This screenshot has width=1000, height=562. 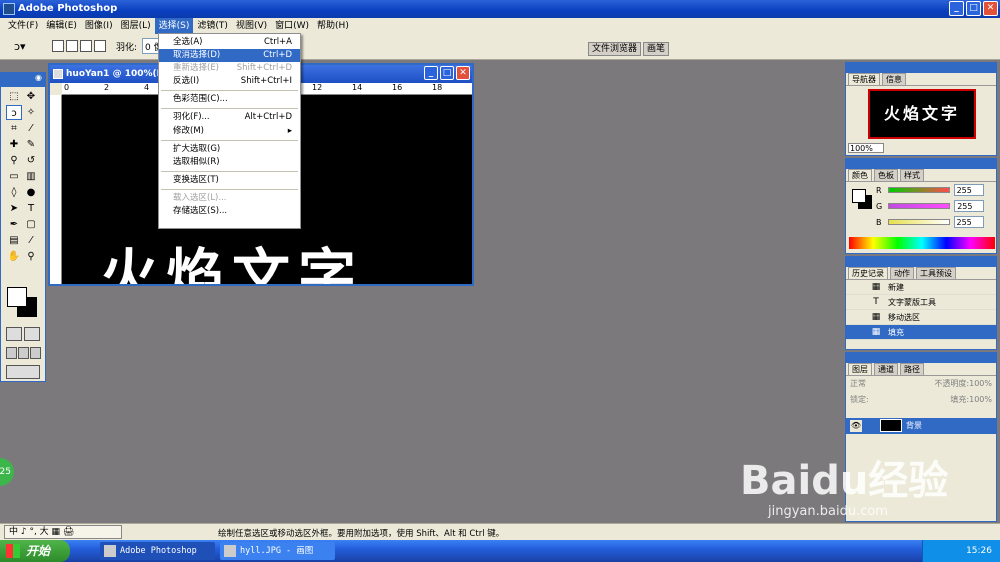 What do you see at coordinates (615, 49) in the screenshot?
I see `tab-file-browser: 文件浏览器` at bounding box center [615, 49].